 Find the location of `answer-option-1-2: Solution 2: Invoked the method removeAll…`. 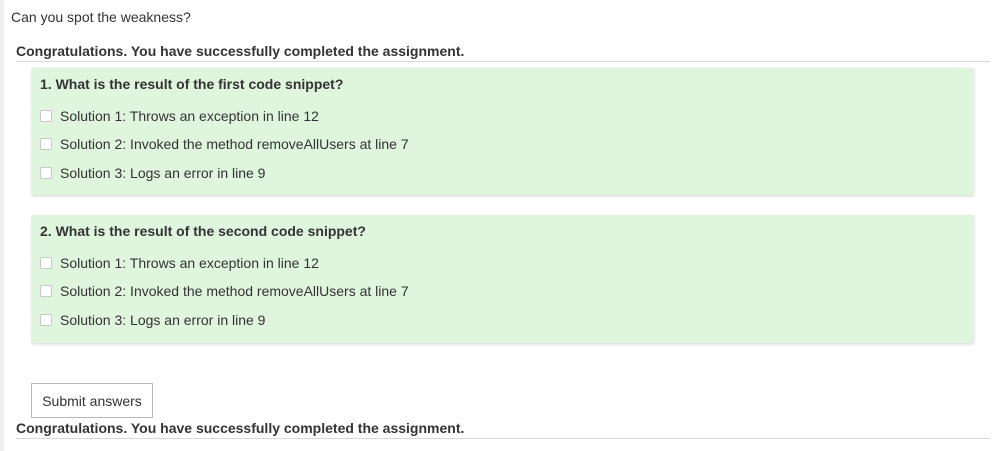

answer-option-1-2: Solution 2: Invoked the method removeAll… is located at coordinates (224, 144).